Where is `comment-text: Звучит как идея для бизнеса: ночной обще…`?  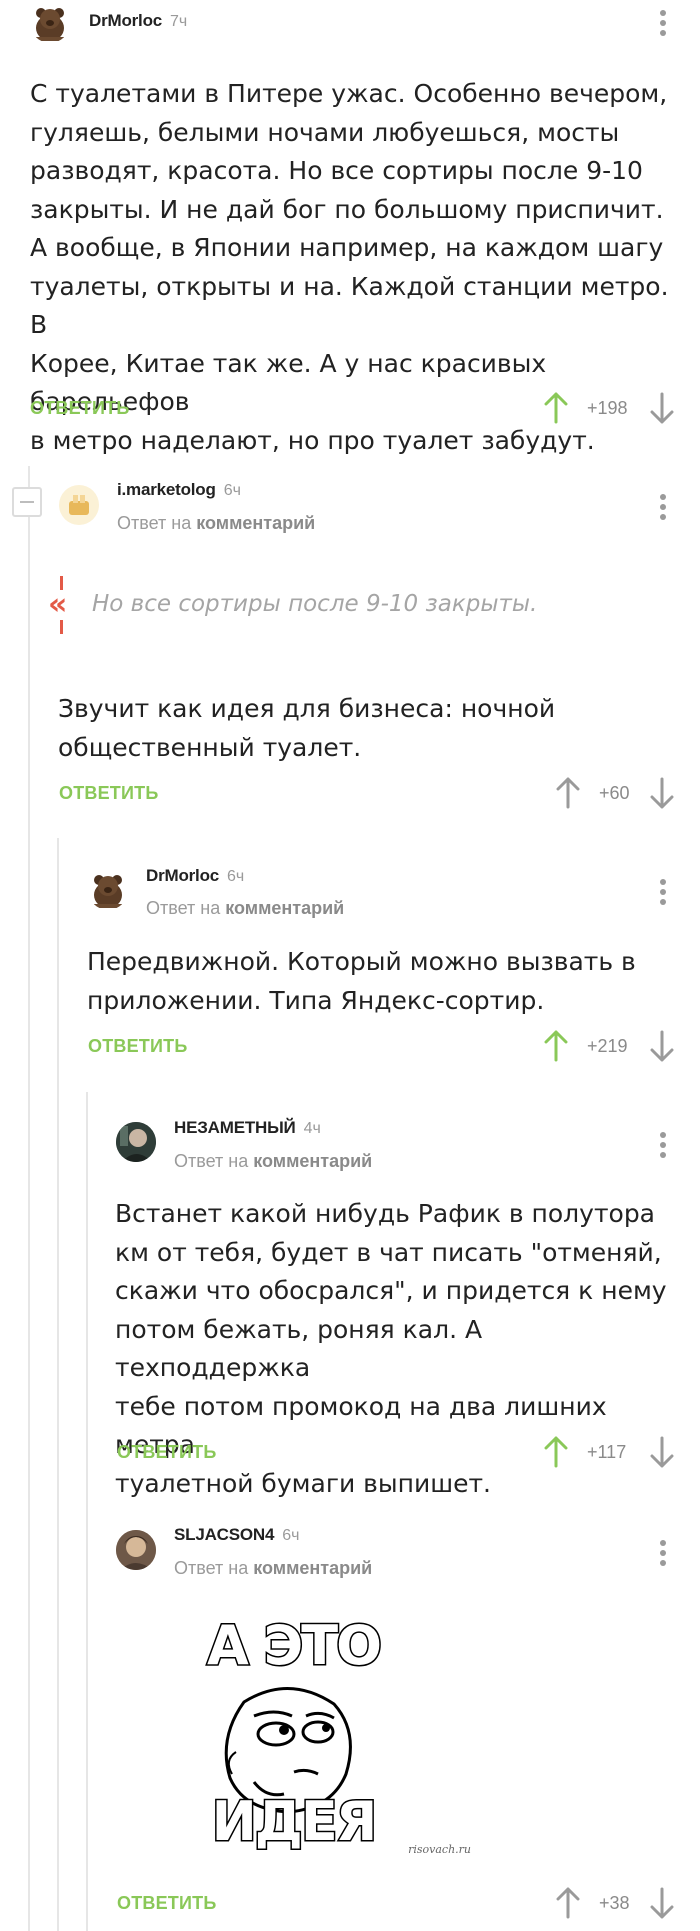 comment-text: Звучит как идея для бизнеса: ночной обще… is located at coordinates (368, 728).